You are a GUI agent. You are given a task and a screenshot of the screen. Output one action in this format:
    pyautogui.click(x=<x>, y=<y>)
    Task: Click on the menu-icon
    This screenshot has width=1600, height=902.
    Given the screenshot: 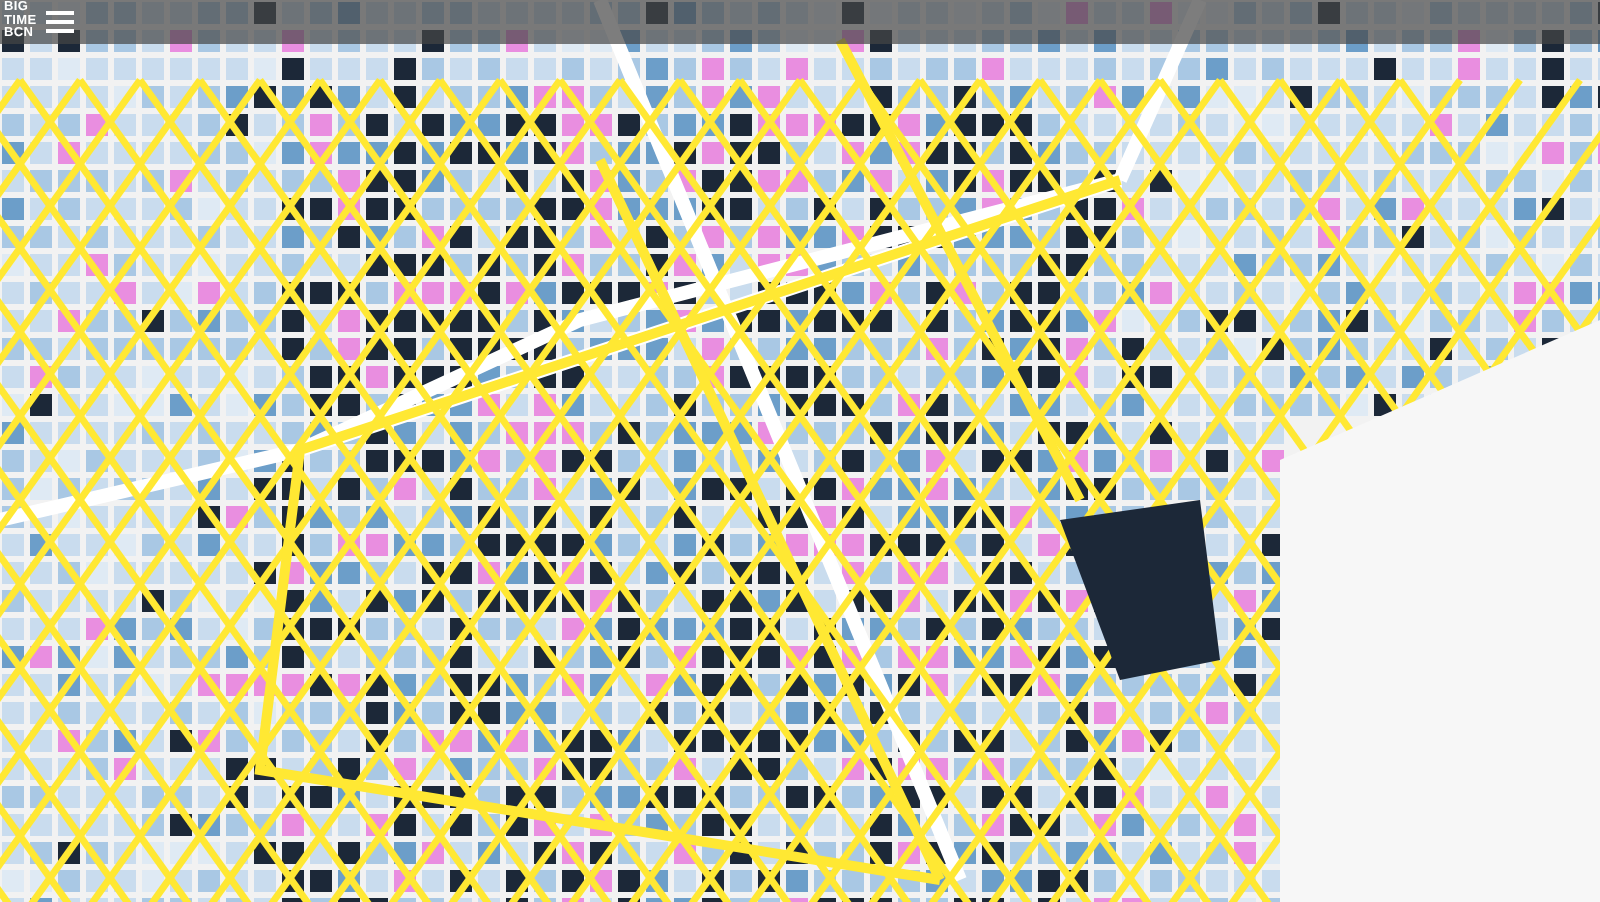 What is the action you would take?
    pyautogui.click(x=60, y=22)
    